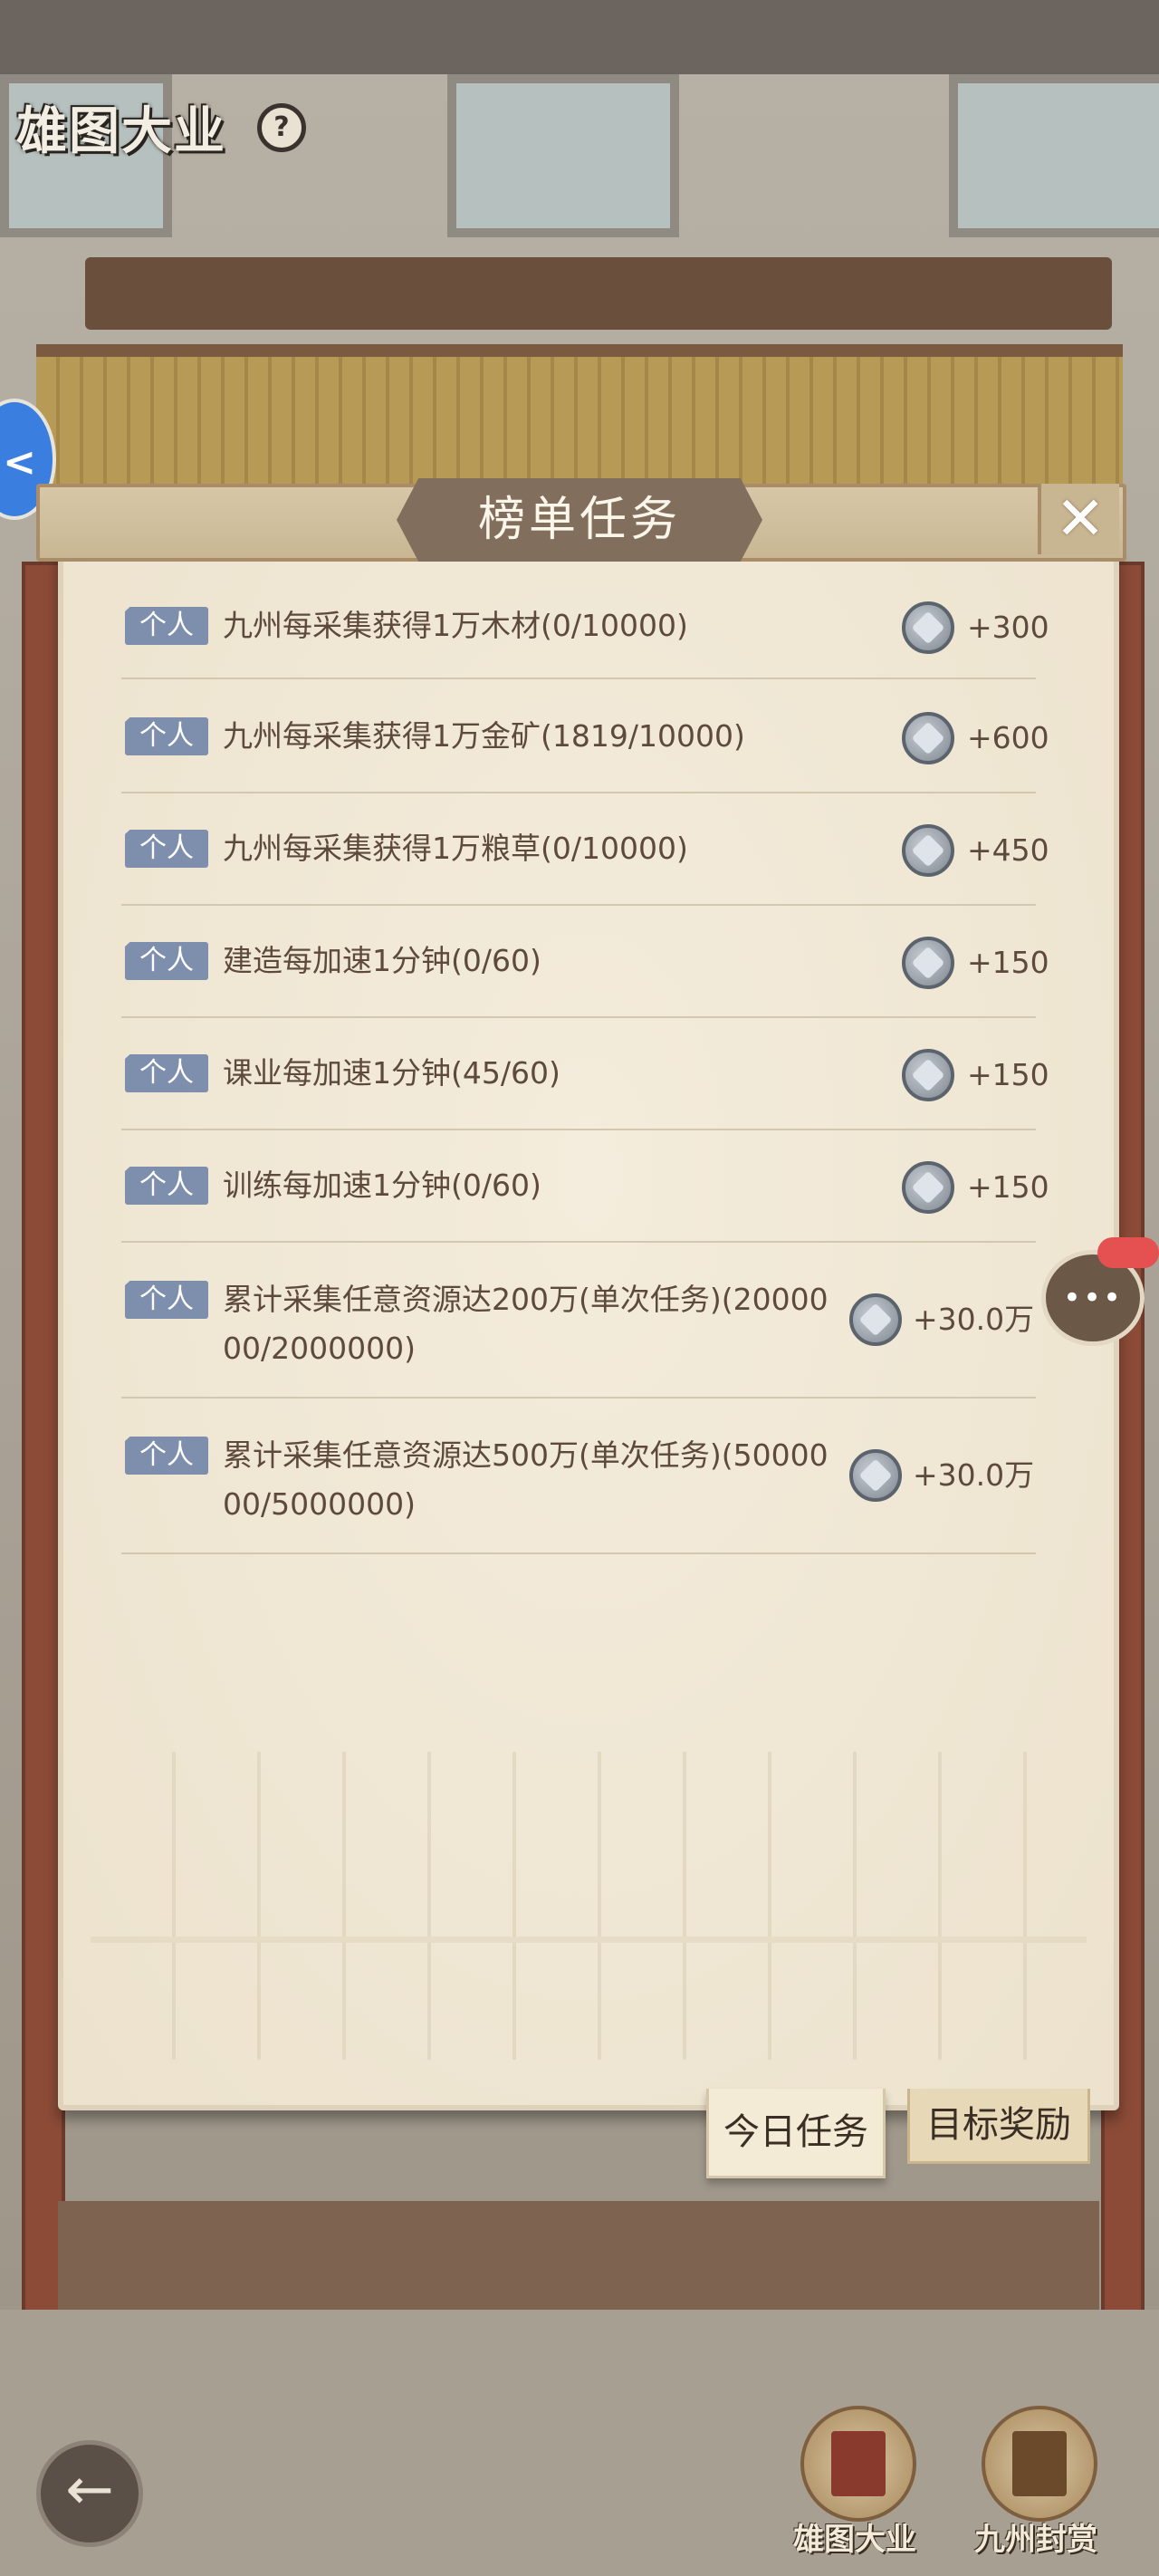  Describe the element at coordinates (382, 960) in the screenshot. I see `task-text: 建造每加速1分钟(0/60)` at that location.